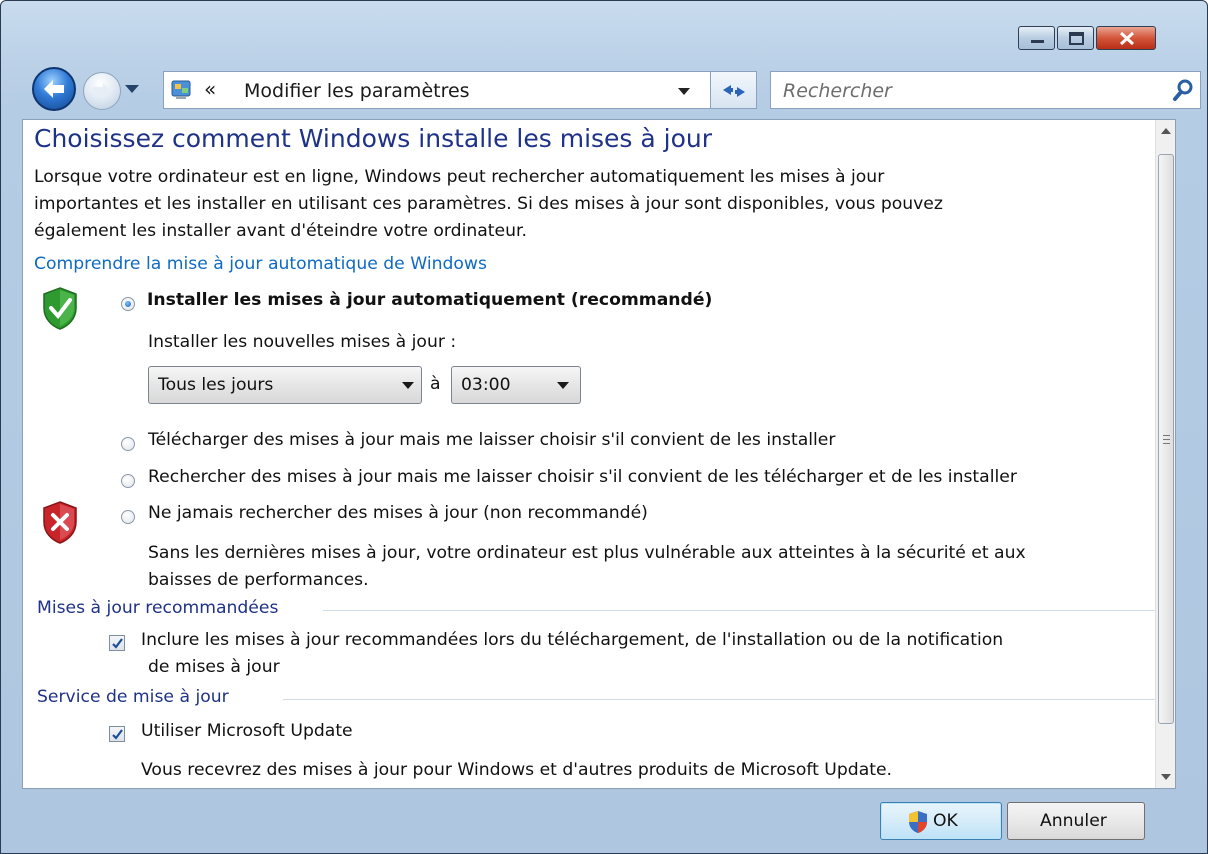 This screenshot has width=1208, height=854. Describe the element at coordinates (1183, 90) in the screenshot. I see `search-icon` at that location.